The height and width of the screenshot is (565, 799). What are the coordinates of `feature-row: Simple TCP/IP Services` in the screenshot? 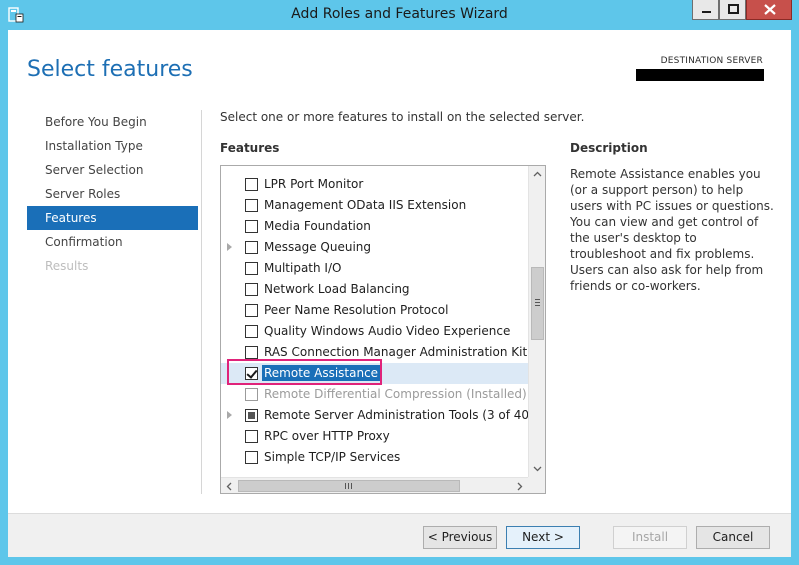 It's located at (374, 457).